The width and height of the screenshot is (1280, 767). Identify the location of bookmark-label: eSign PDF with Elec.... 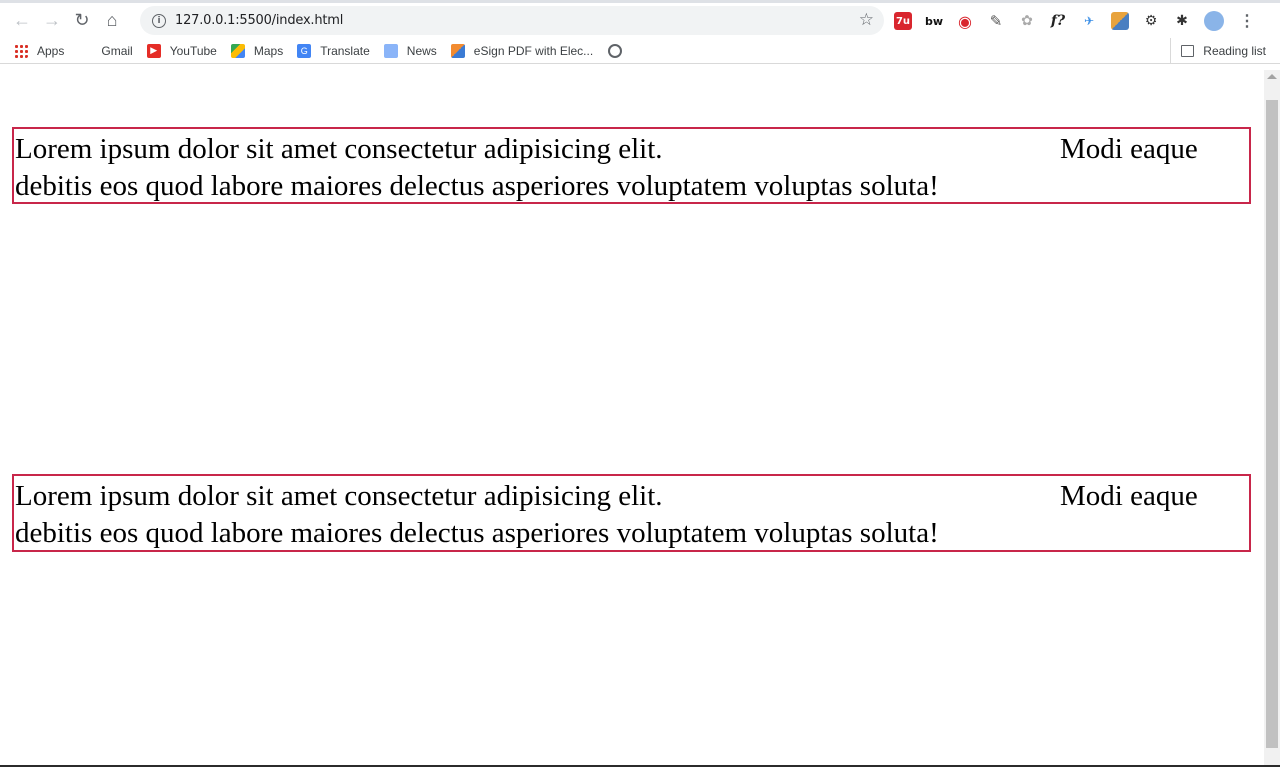
(533, 50).